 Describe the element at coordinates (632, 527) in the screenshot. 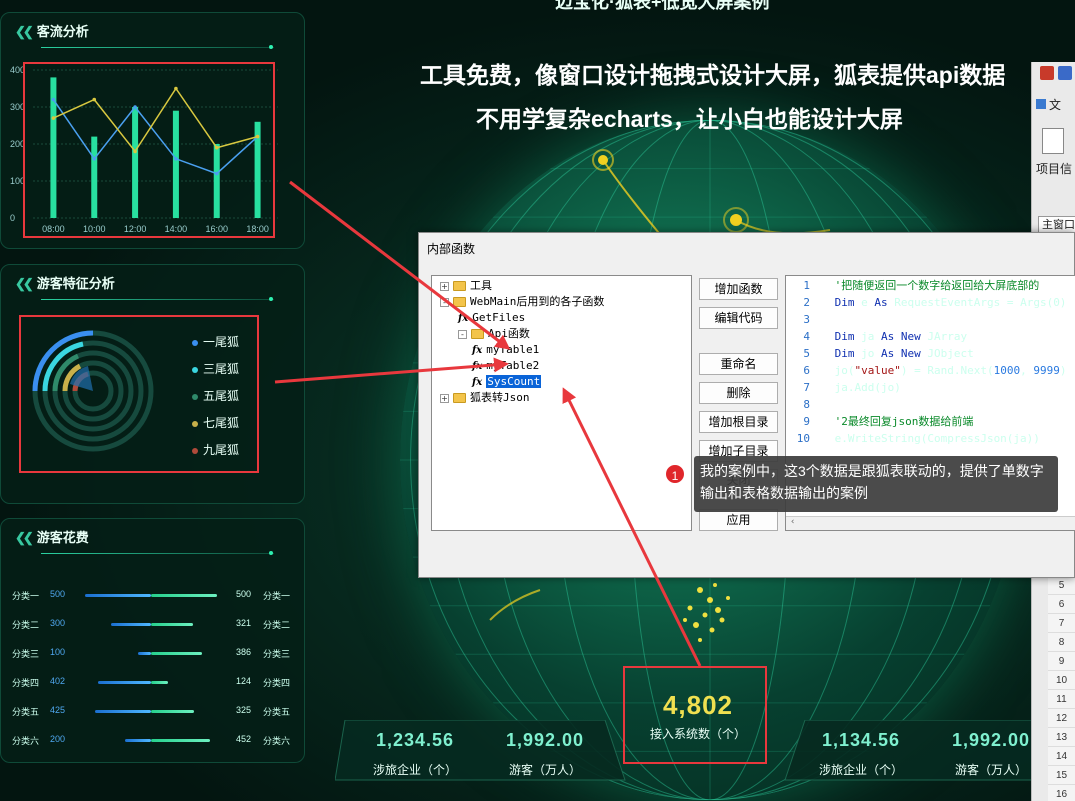

I see `arrow-stat-to-syscount` at that location.